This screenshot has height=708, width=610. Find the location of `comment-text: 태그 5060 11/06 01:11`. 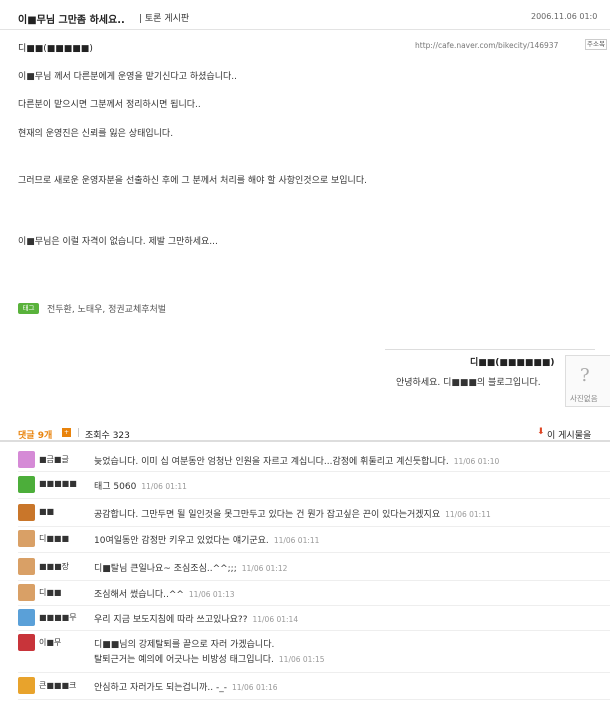

comment-text: 태그 5060 11/06 01:11 is located at coordinates (140, 485).